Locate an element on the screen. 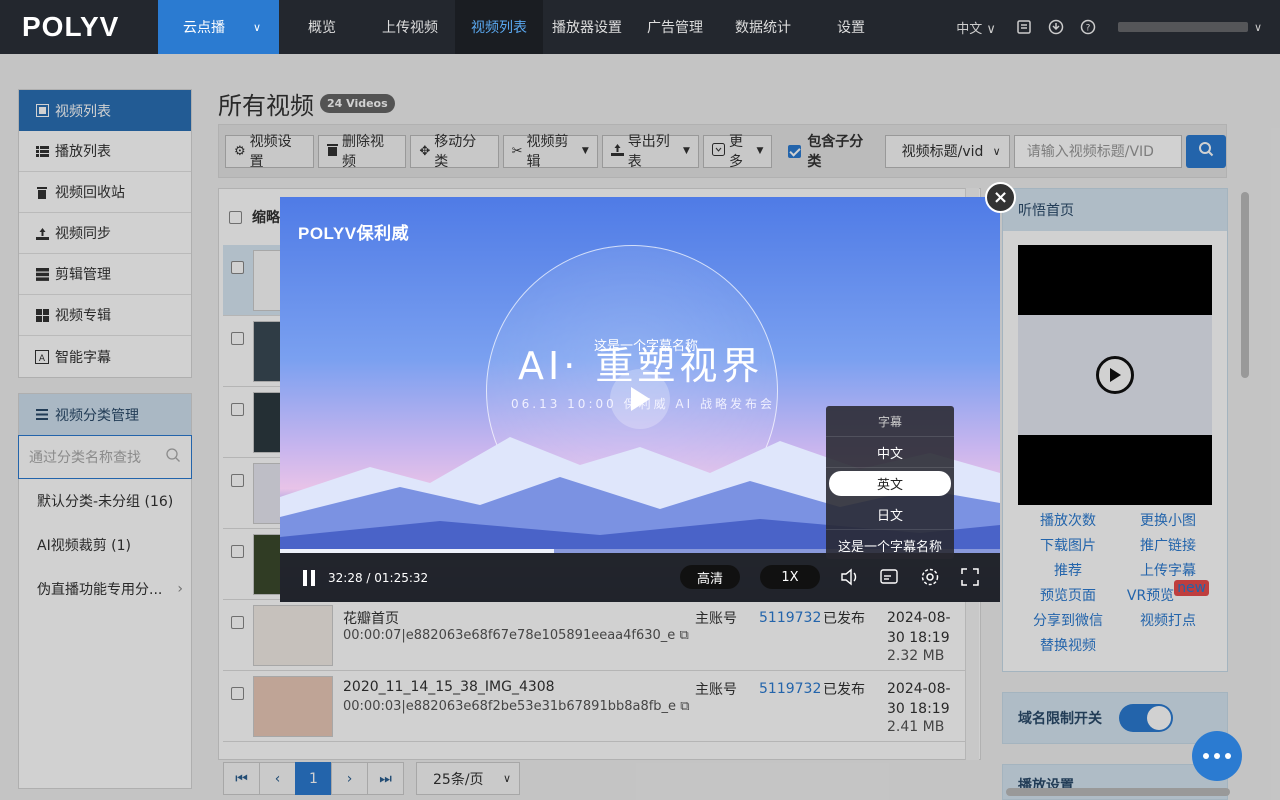 This screenshot has height=800, width=1280. nav-upload: 上传视频 is located at coordinates (410, 27).